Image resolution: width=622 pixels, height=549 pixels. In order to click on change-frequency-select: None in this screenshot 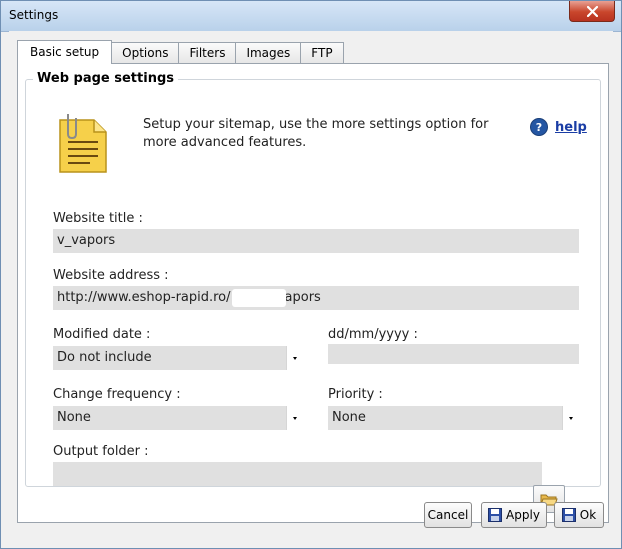, I will do `click(178, 418)`.